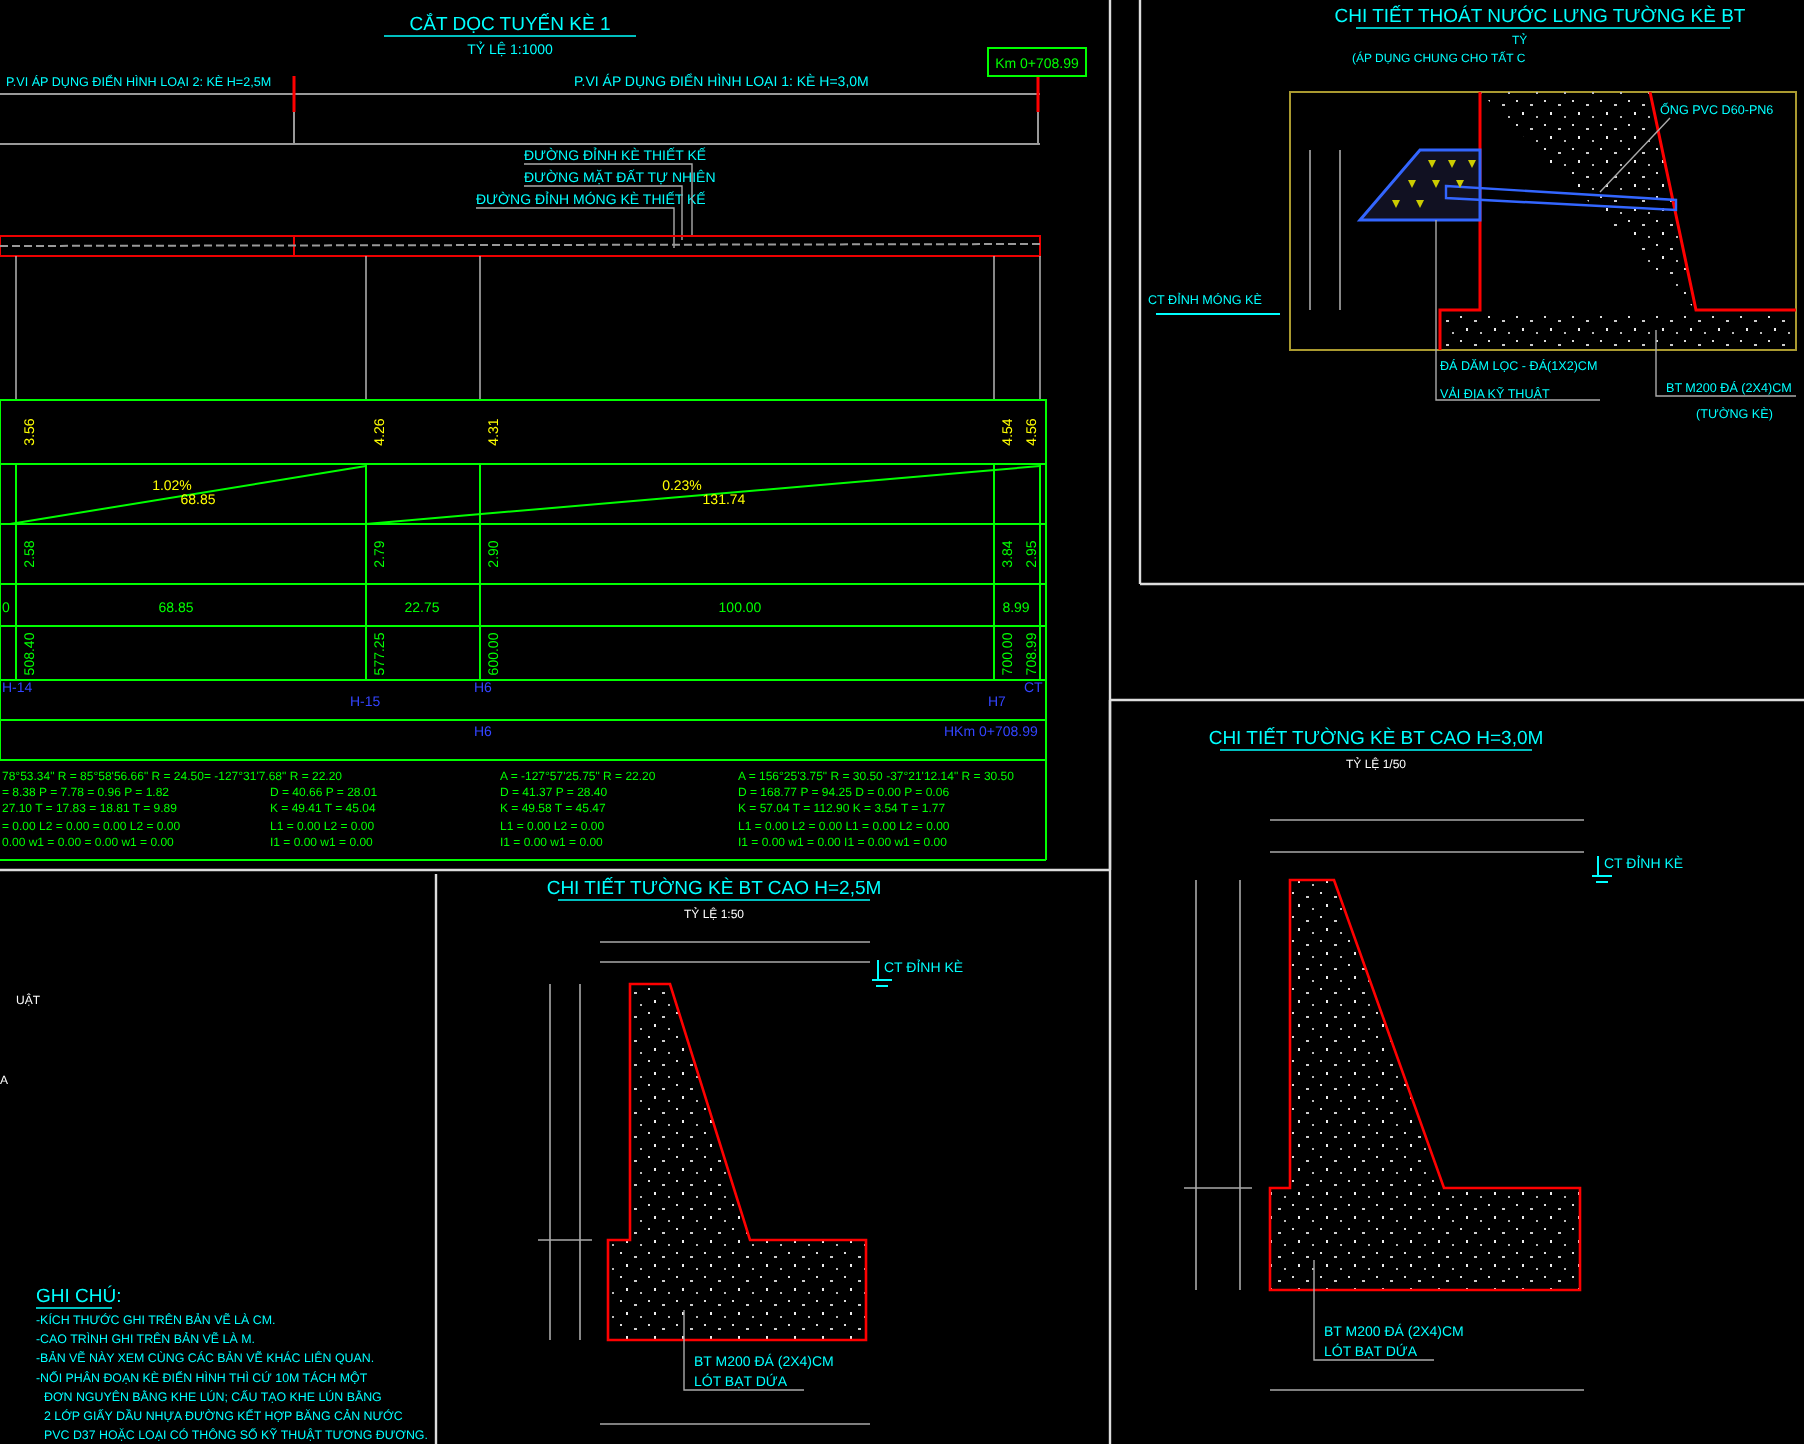  What do you see at coordinates (510, 25) in the screenshot?
I see `profile-title: CẮT DỌC TUYẾN KÈ 1` at bounding box center [510, 25].